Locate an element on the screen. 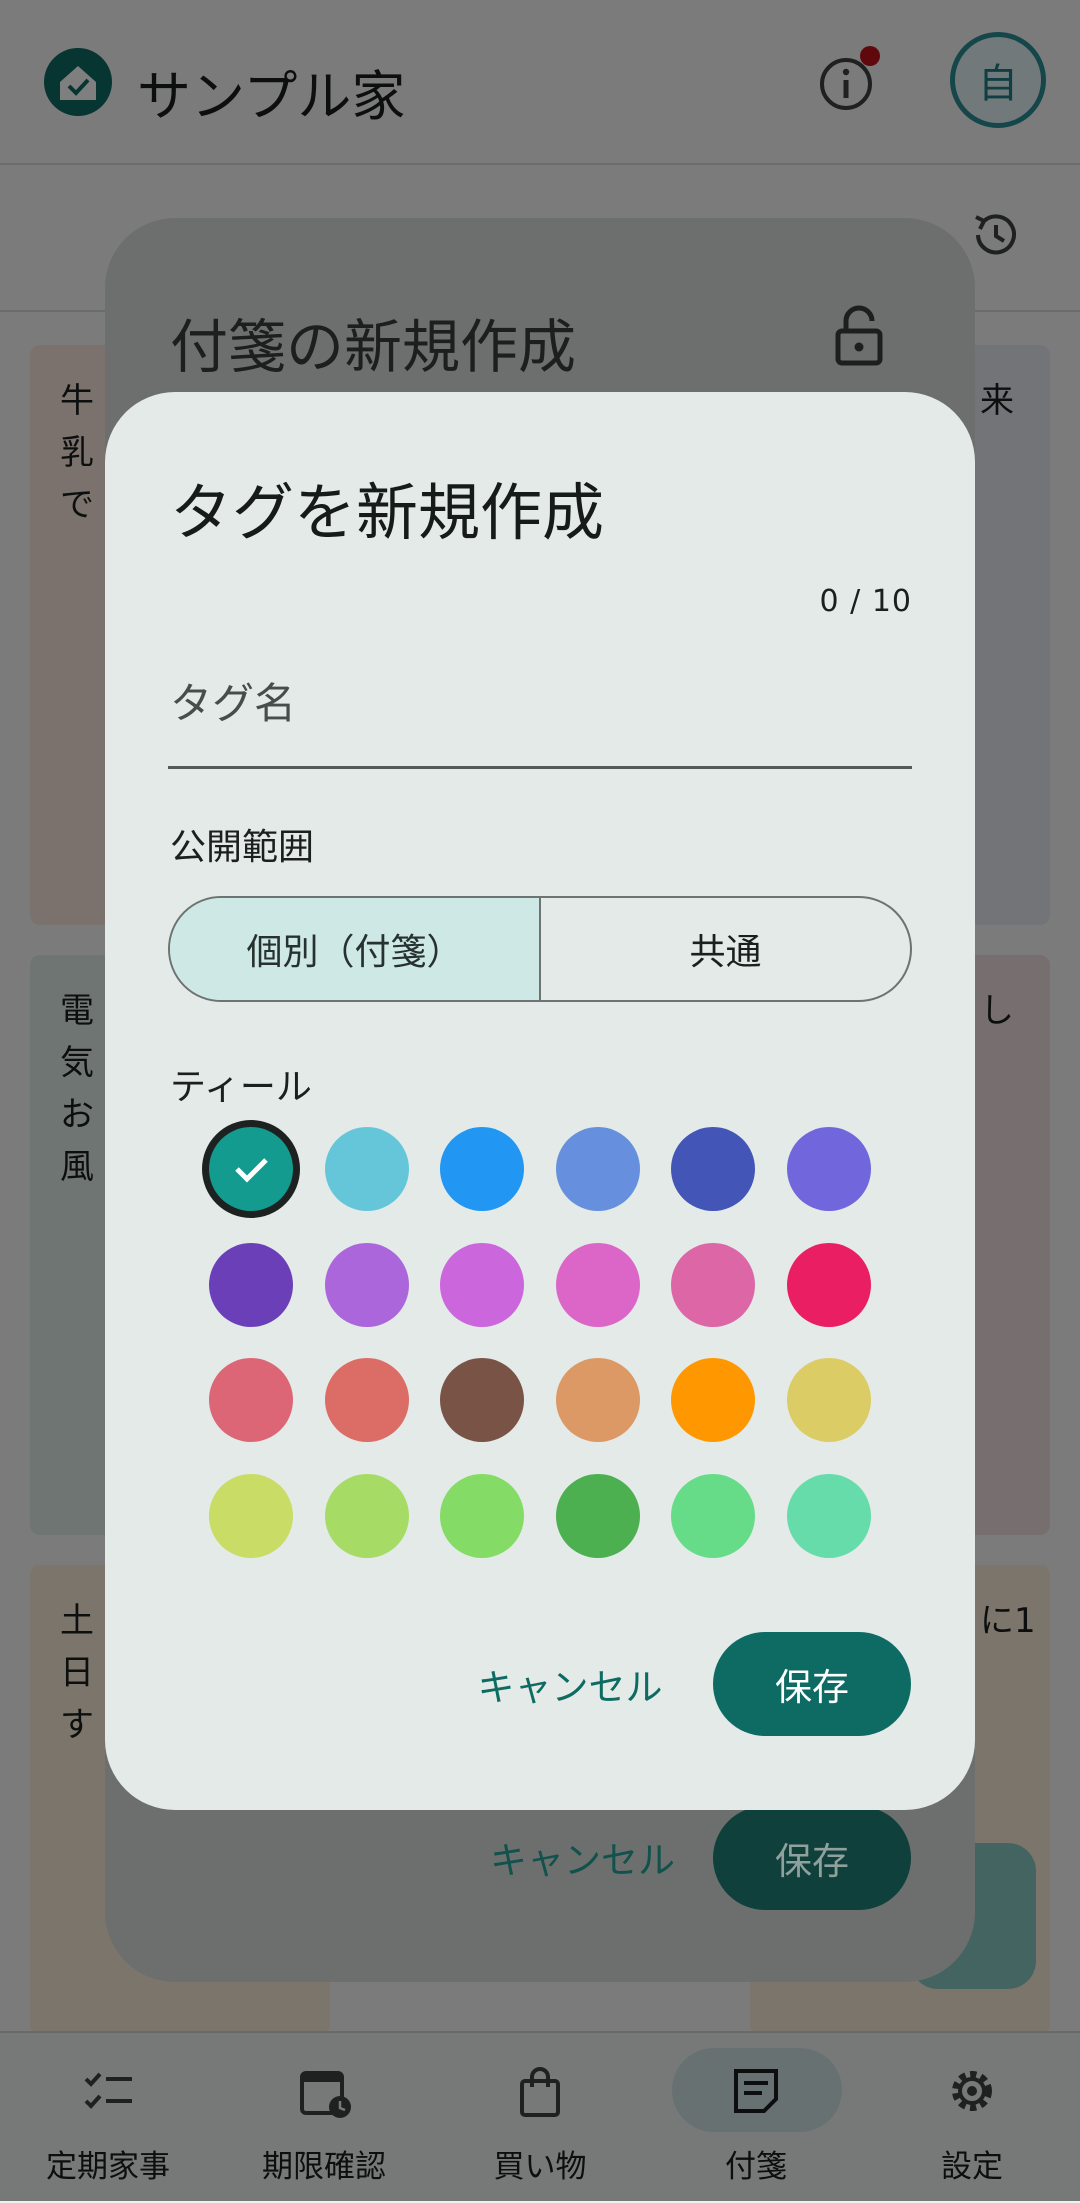 The width and height of the screenshot is (1080, 2203). cancel-button: キャンセル is located at coordinates (570, 1684).